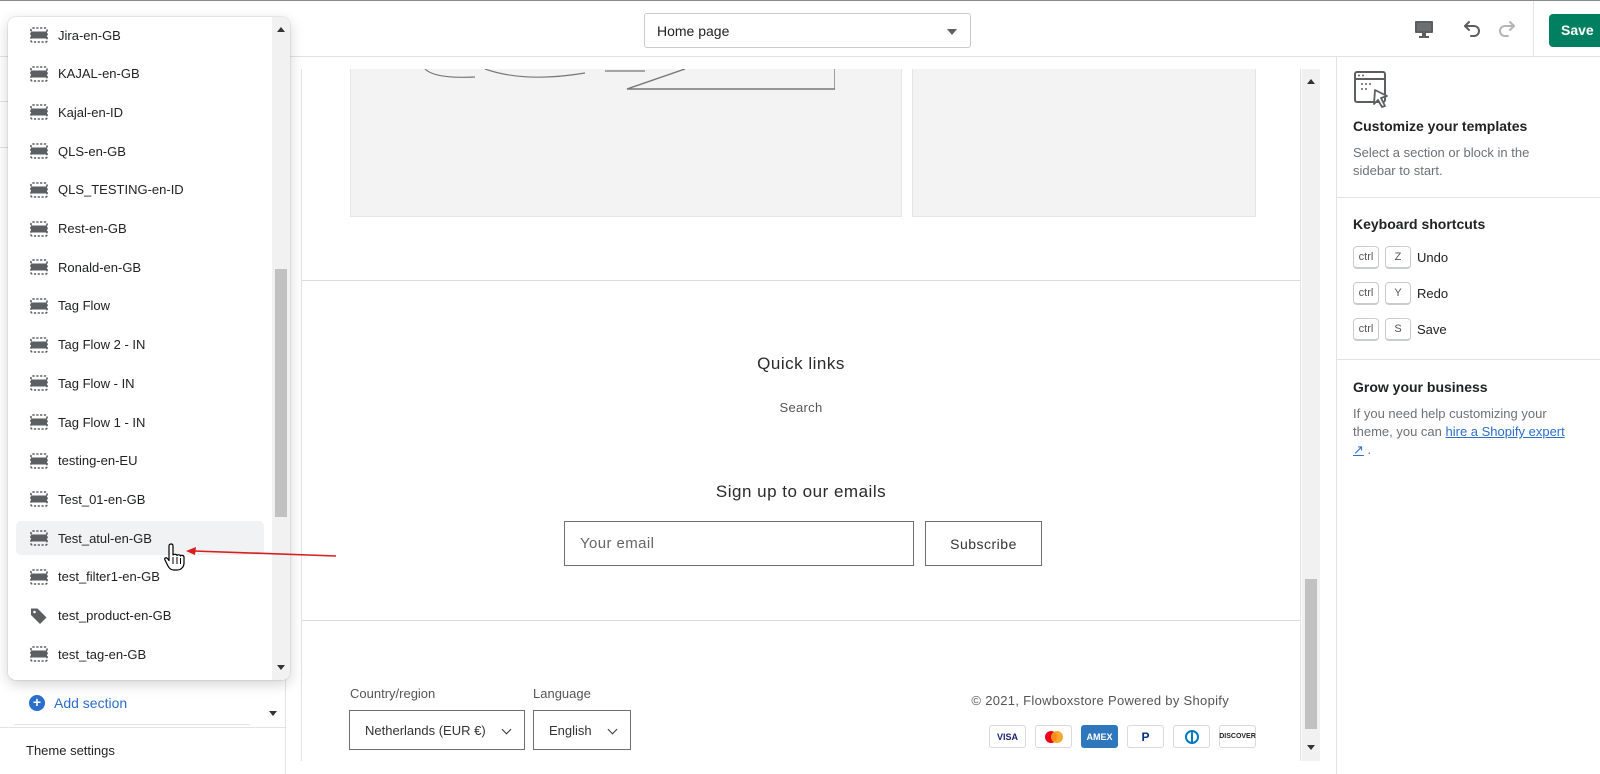 This screenshot has height=774, width=1600. Describe the element at coordinates (1145, 736) in the screenshot. I see `paypal-icon: P` at that location.